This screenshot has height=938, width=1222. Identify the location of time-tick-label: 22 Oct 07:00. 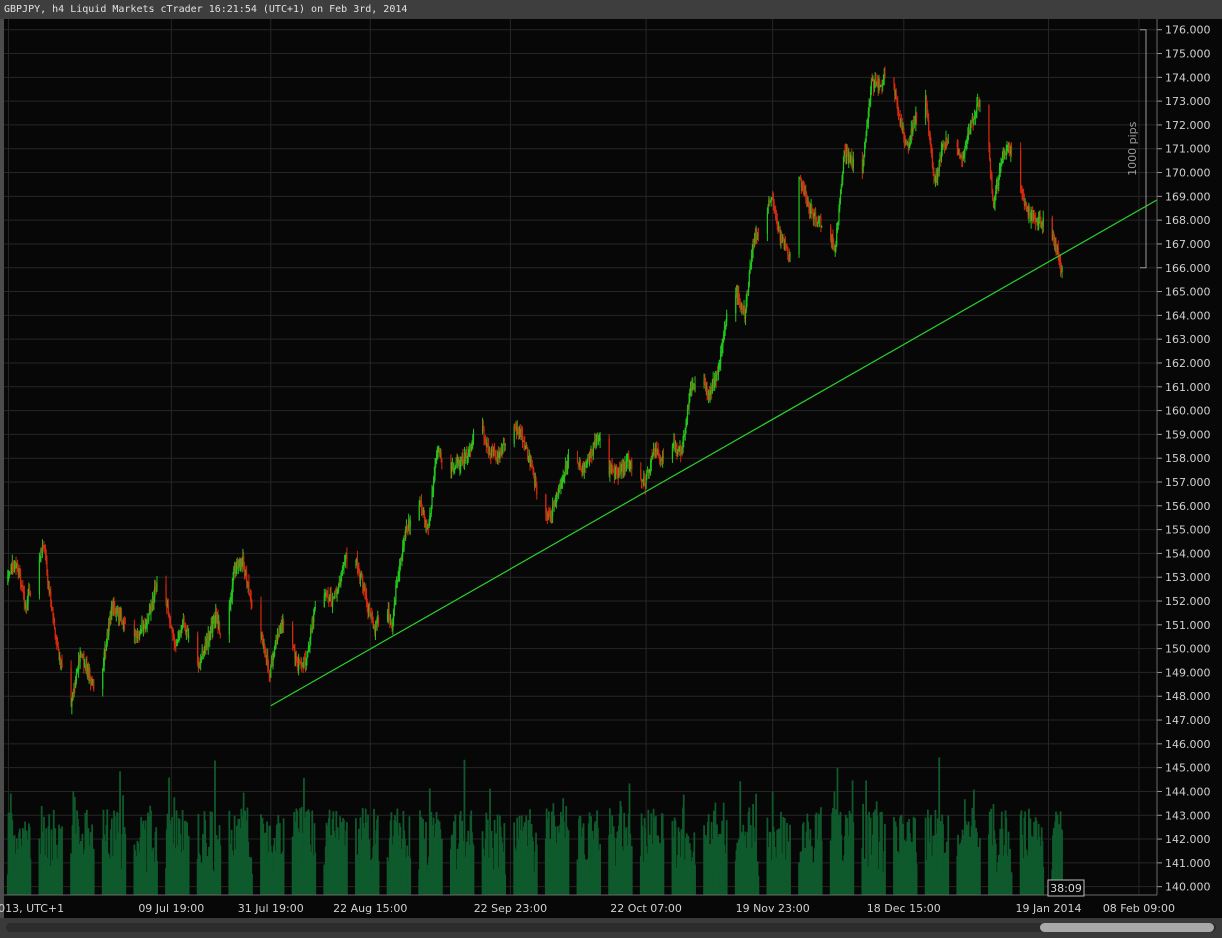
(646, 908).